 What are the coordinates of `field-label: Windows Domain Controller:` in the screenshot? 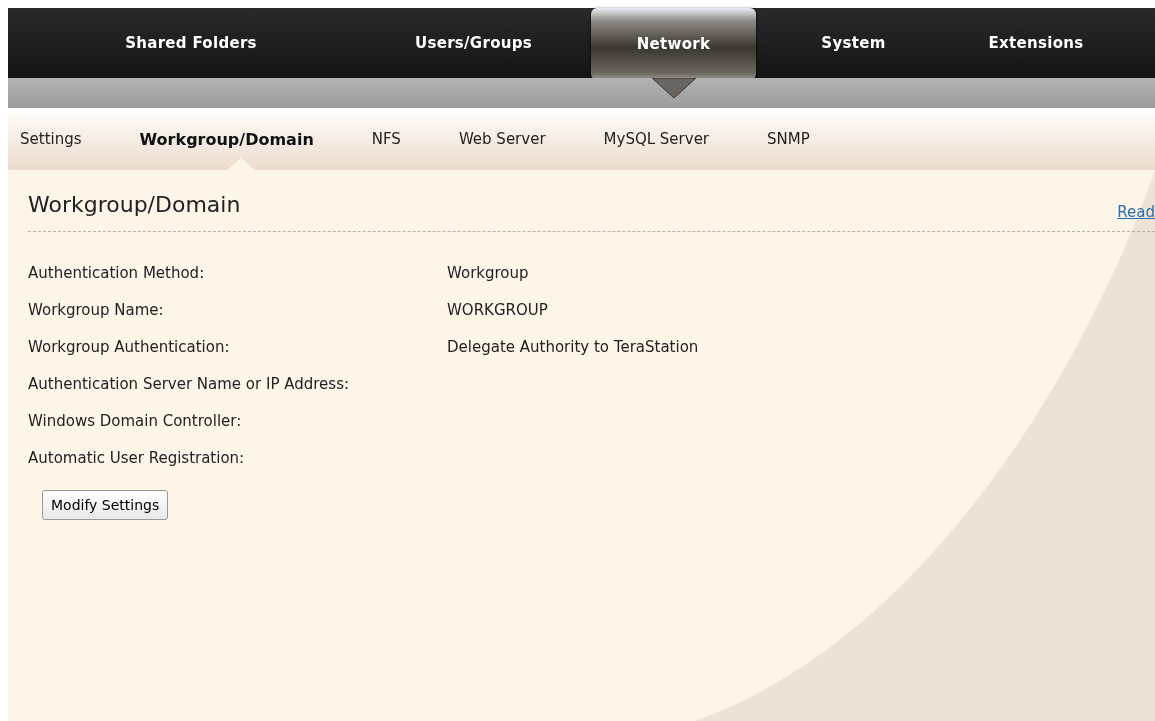 It's located at (135, 421).